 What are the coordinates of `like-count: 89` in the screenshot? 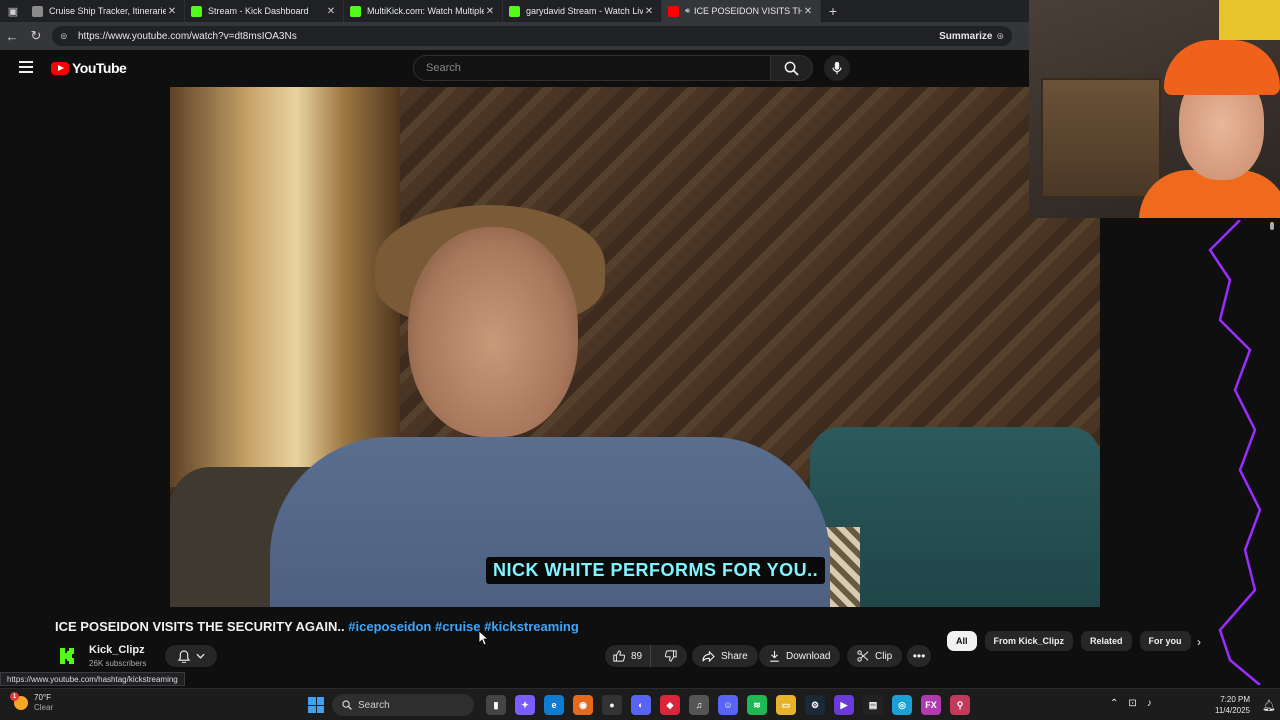 It's located at (637, 656).